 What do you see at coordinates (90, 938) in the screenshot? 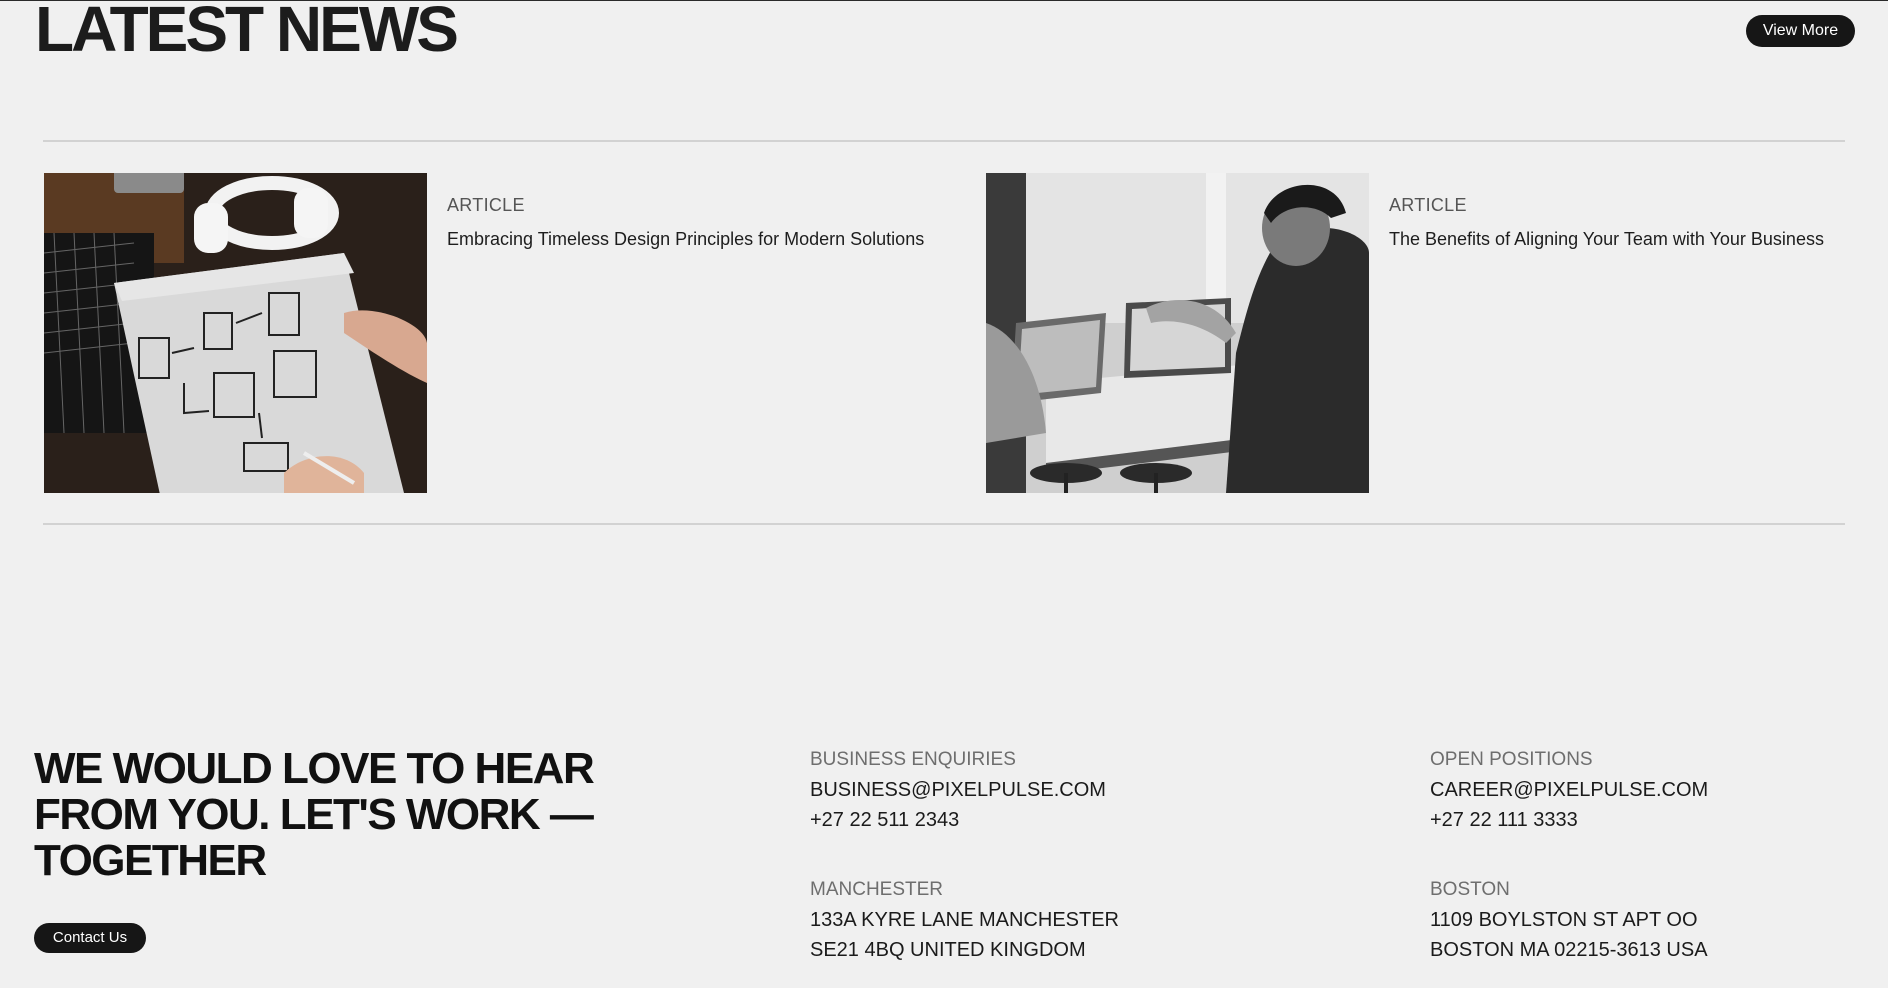
I see `contact-us-button: Contact Us` at bounding box center [90, 938].